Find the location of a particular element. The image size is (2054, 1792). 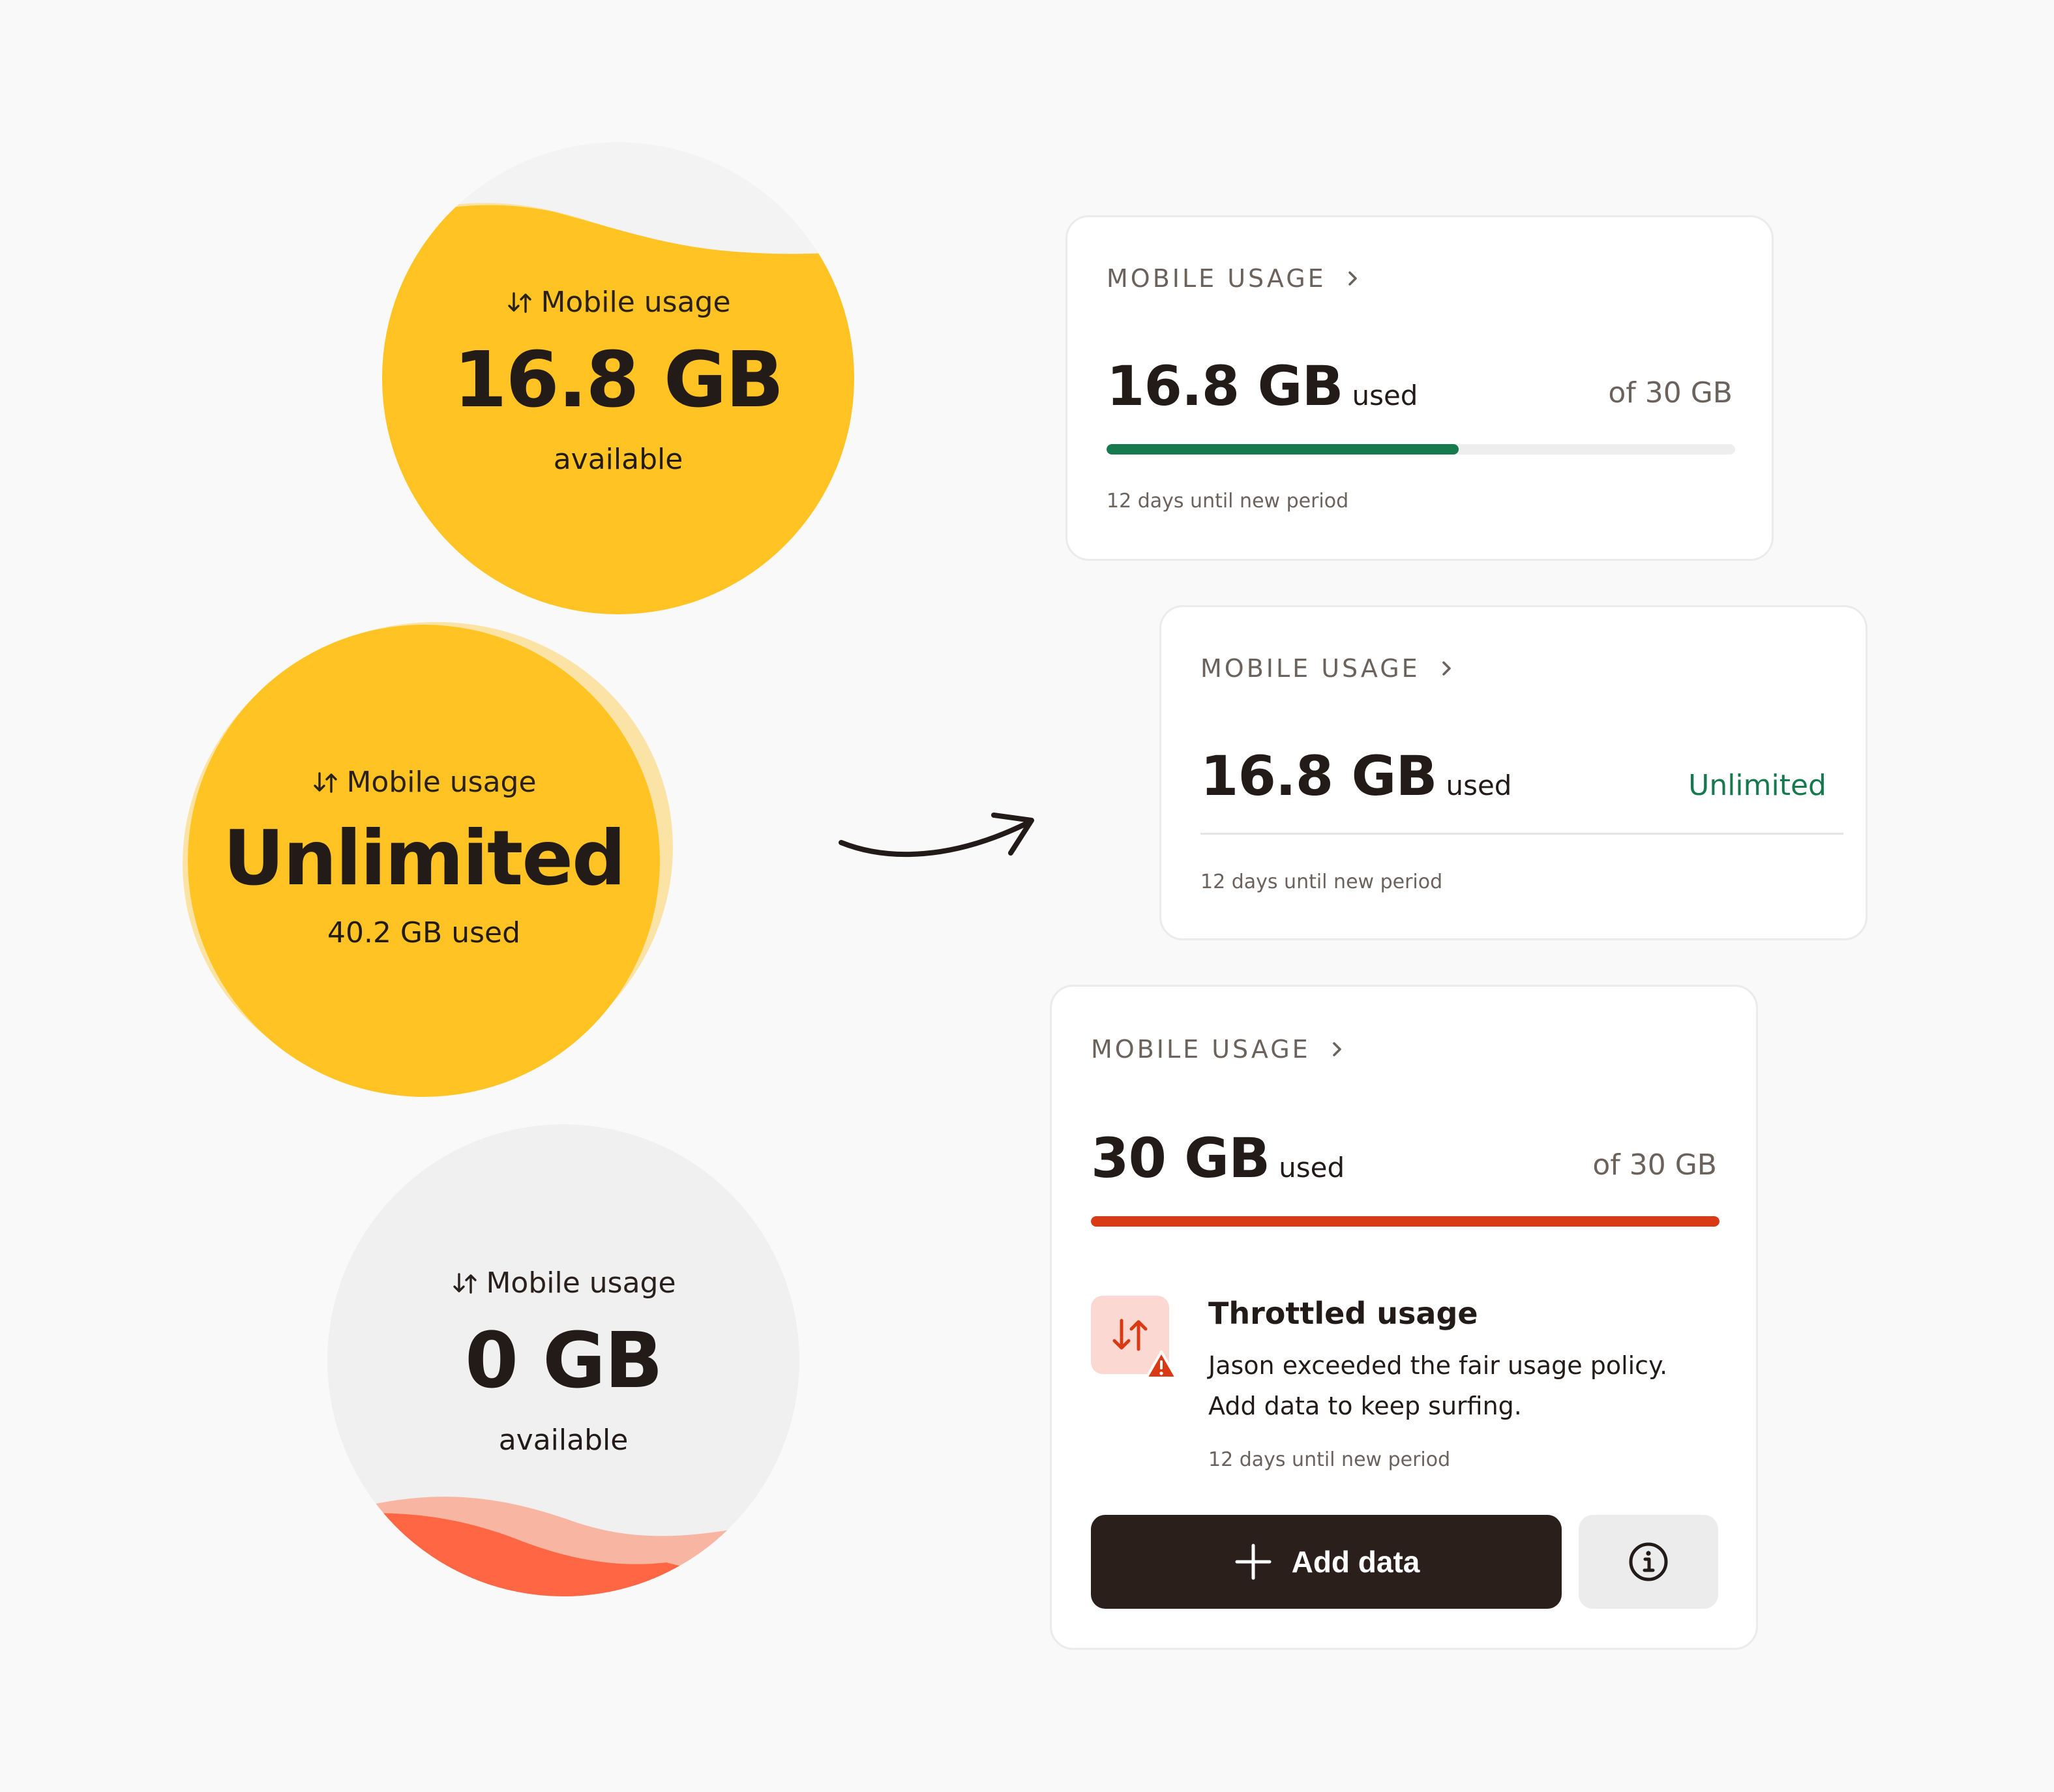

add-data-label: Add data is located at coordinates (1355, 1562).